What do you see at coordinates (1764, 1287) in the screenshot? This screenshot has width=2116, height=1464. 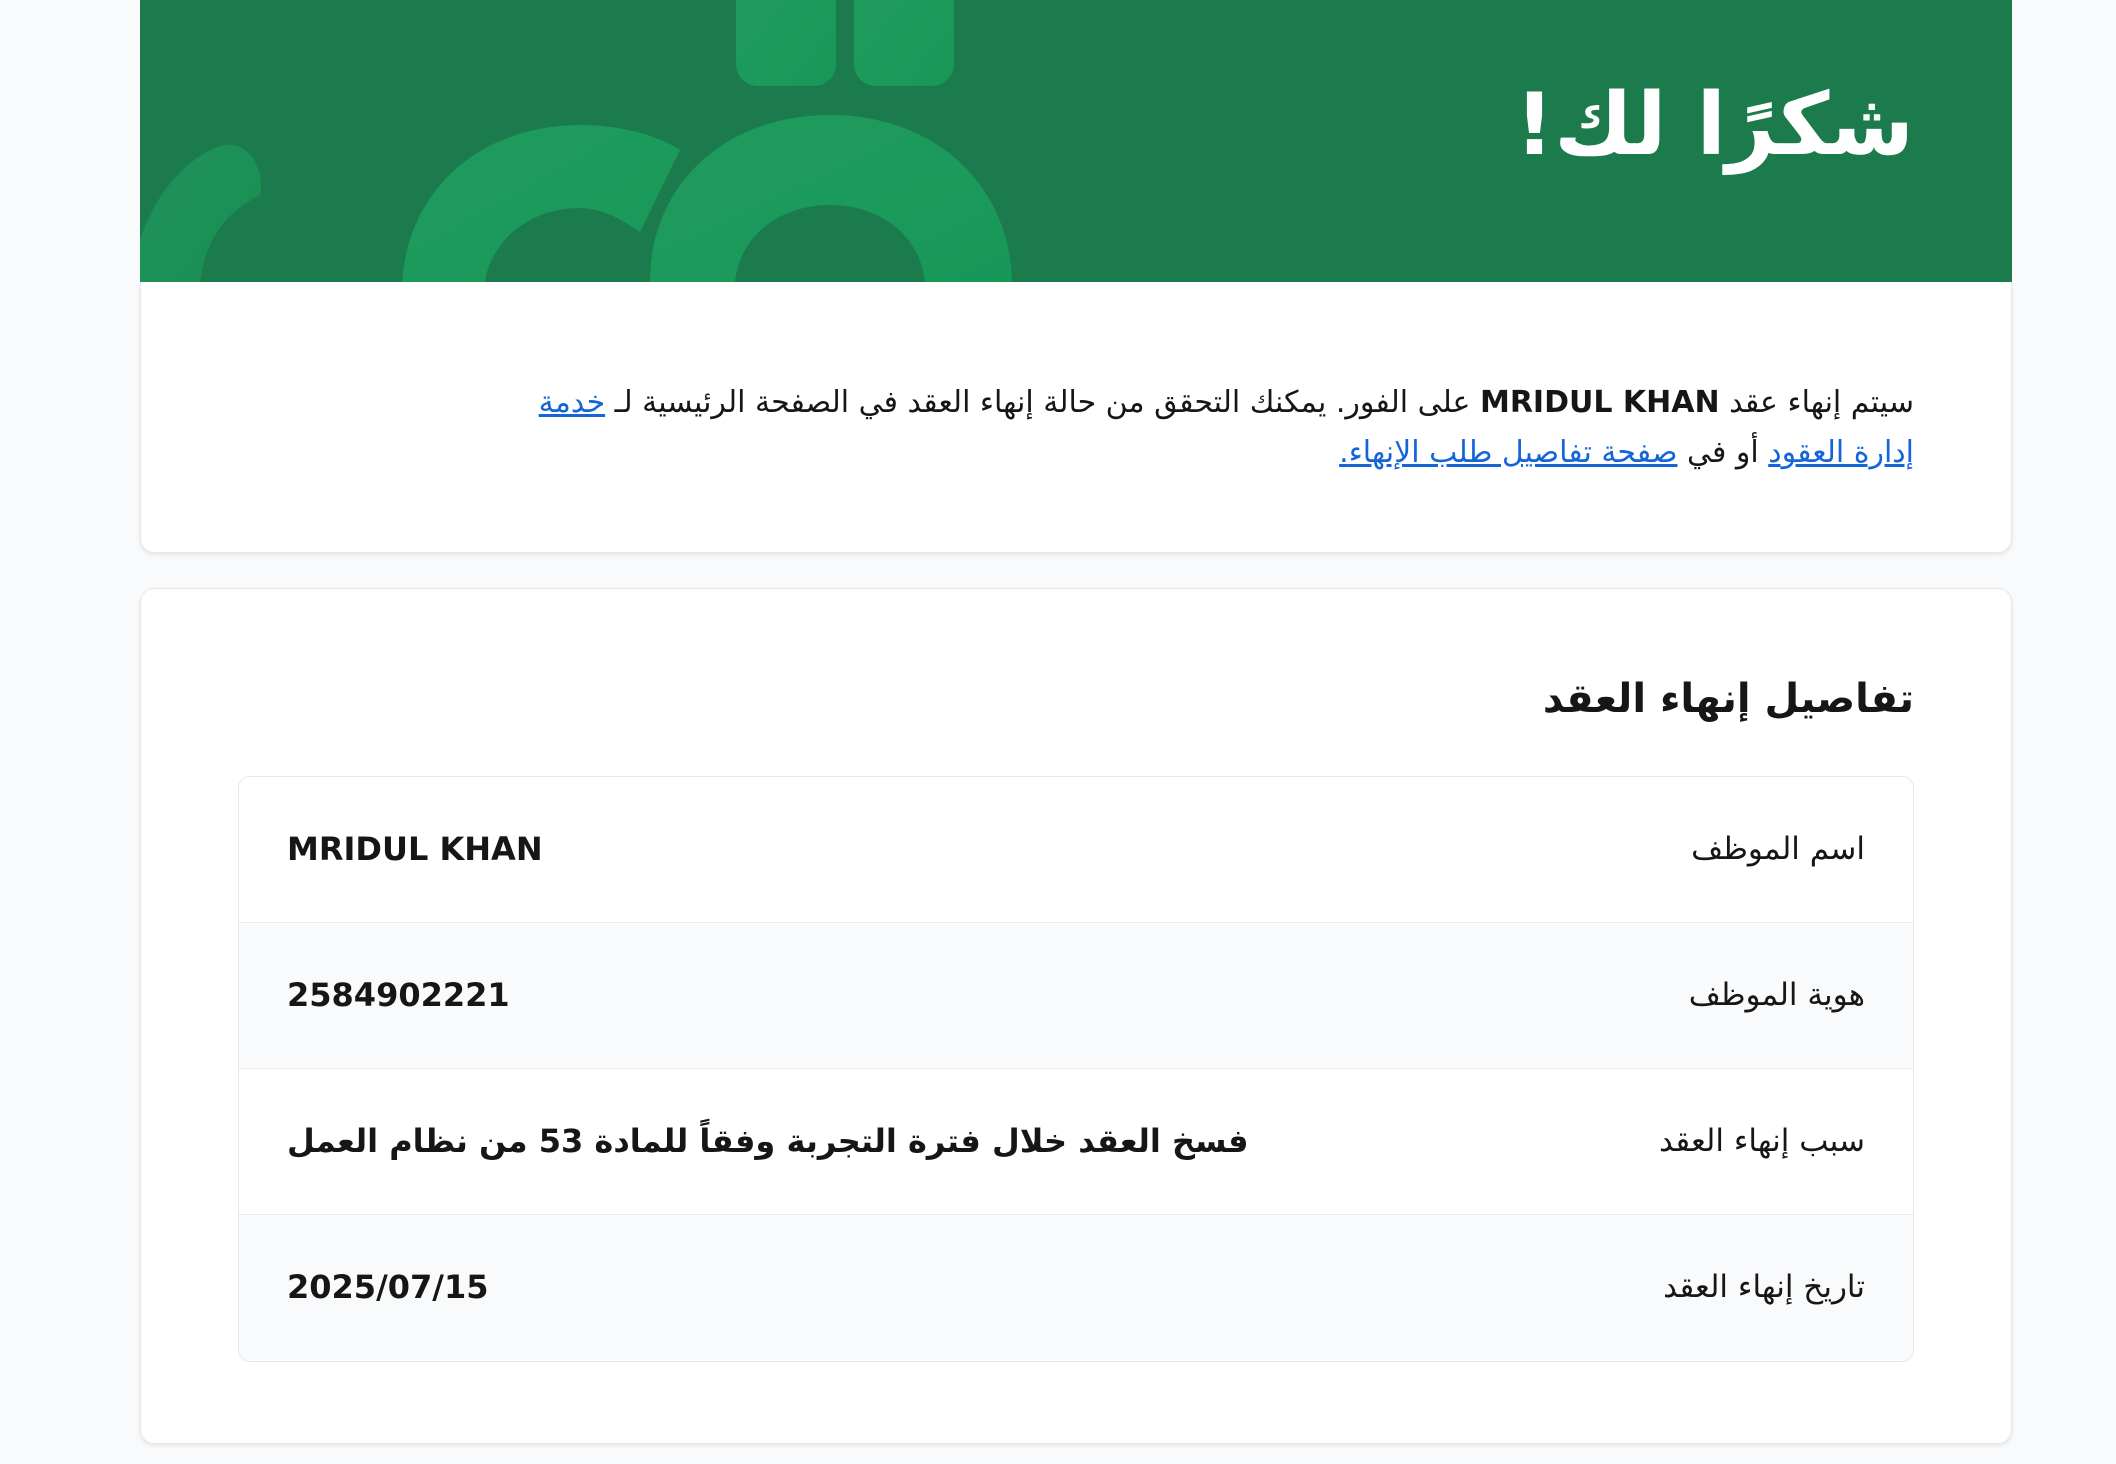 I see `row-label-termination-date: تاريخ إنهاء العقد` at bounding box center [1764, 1287].